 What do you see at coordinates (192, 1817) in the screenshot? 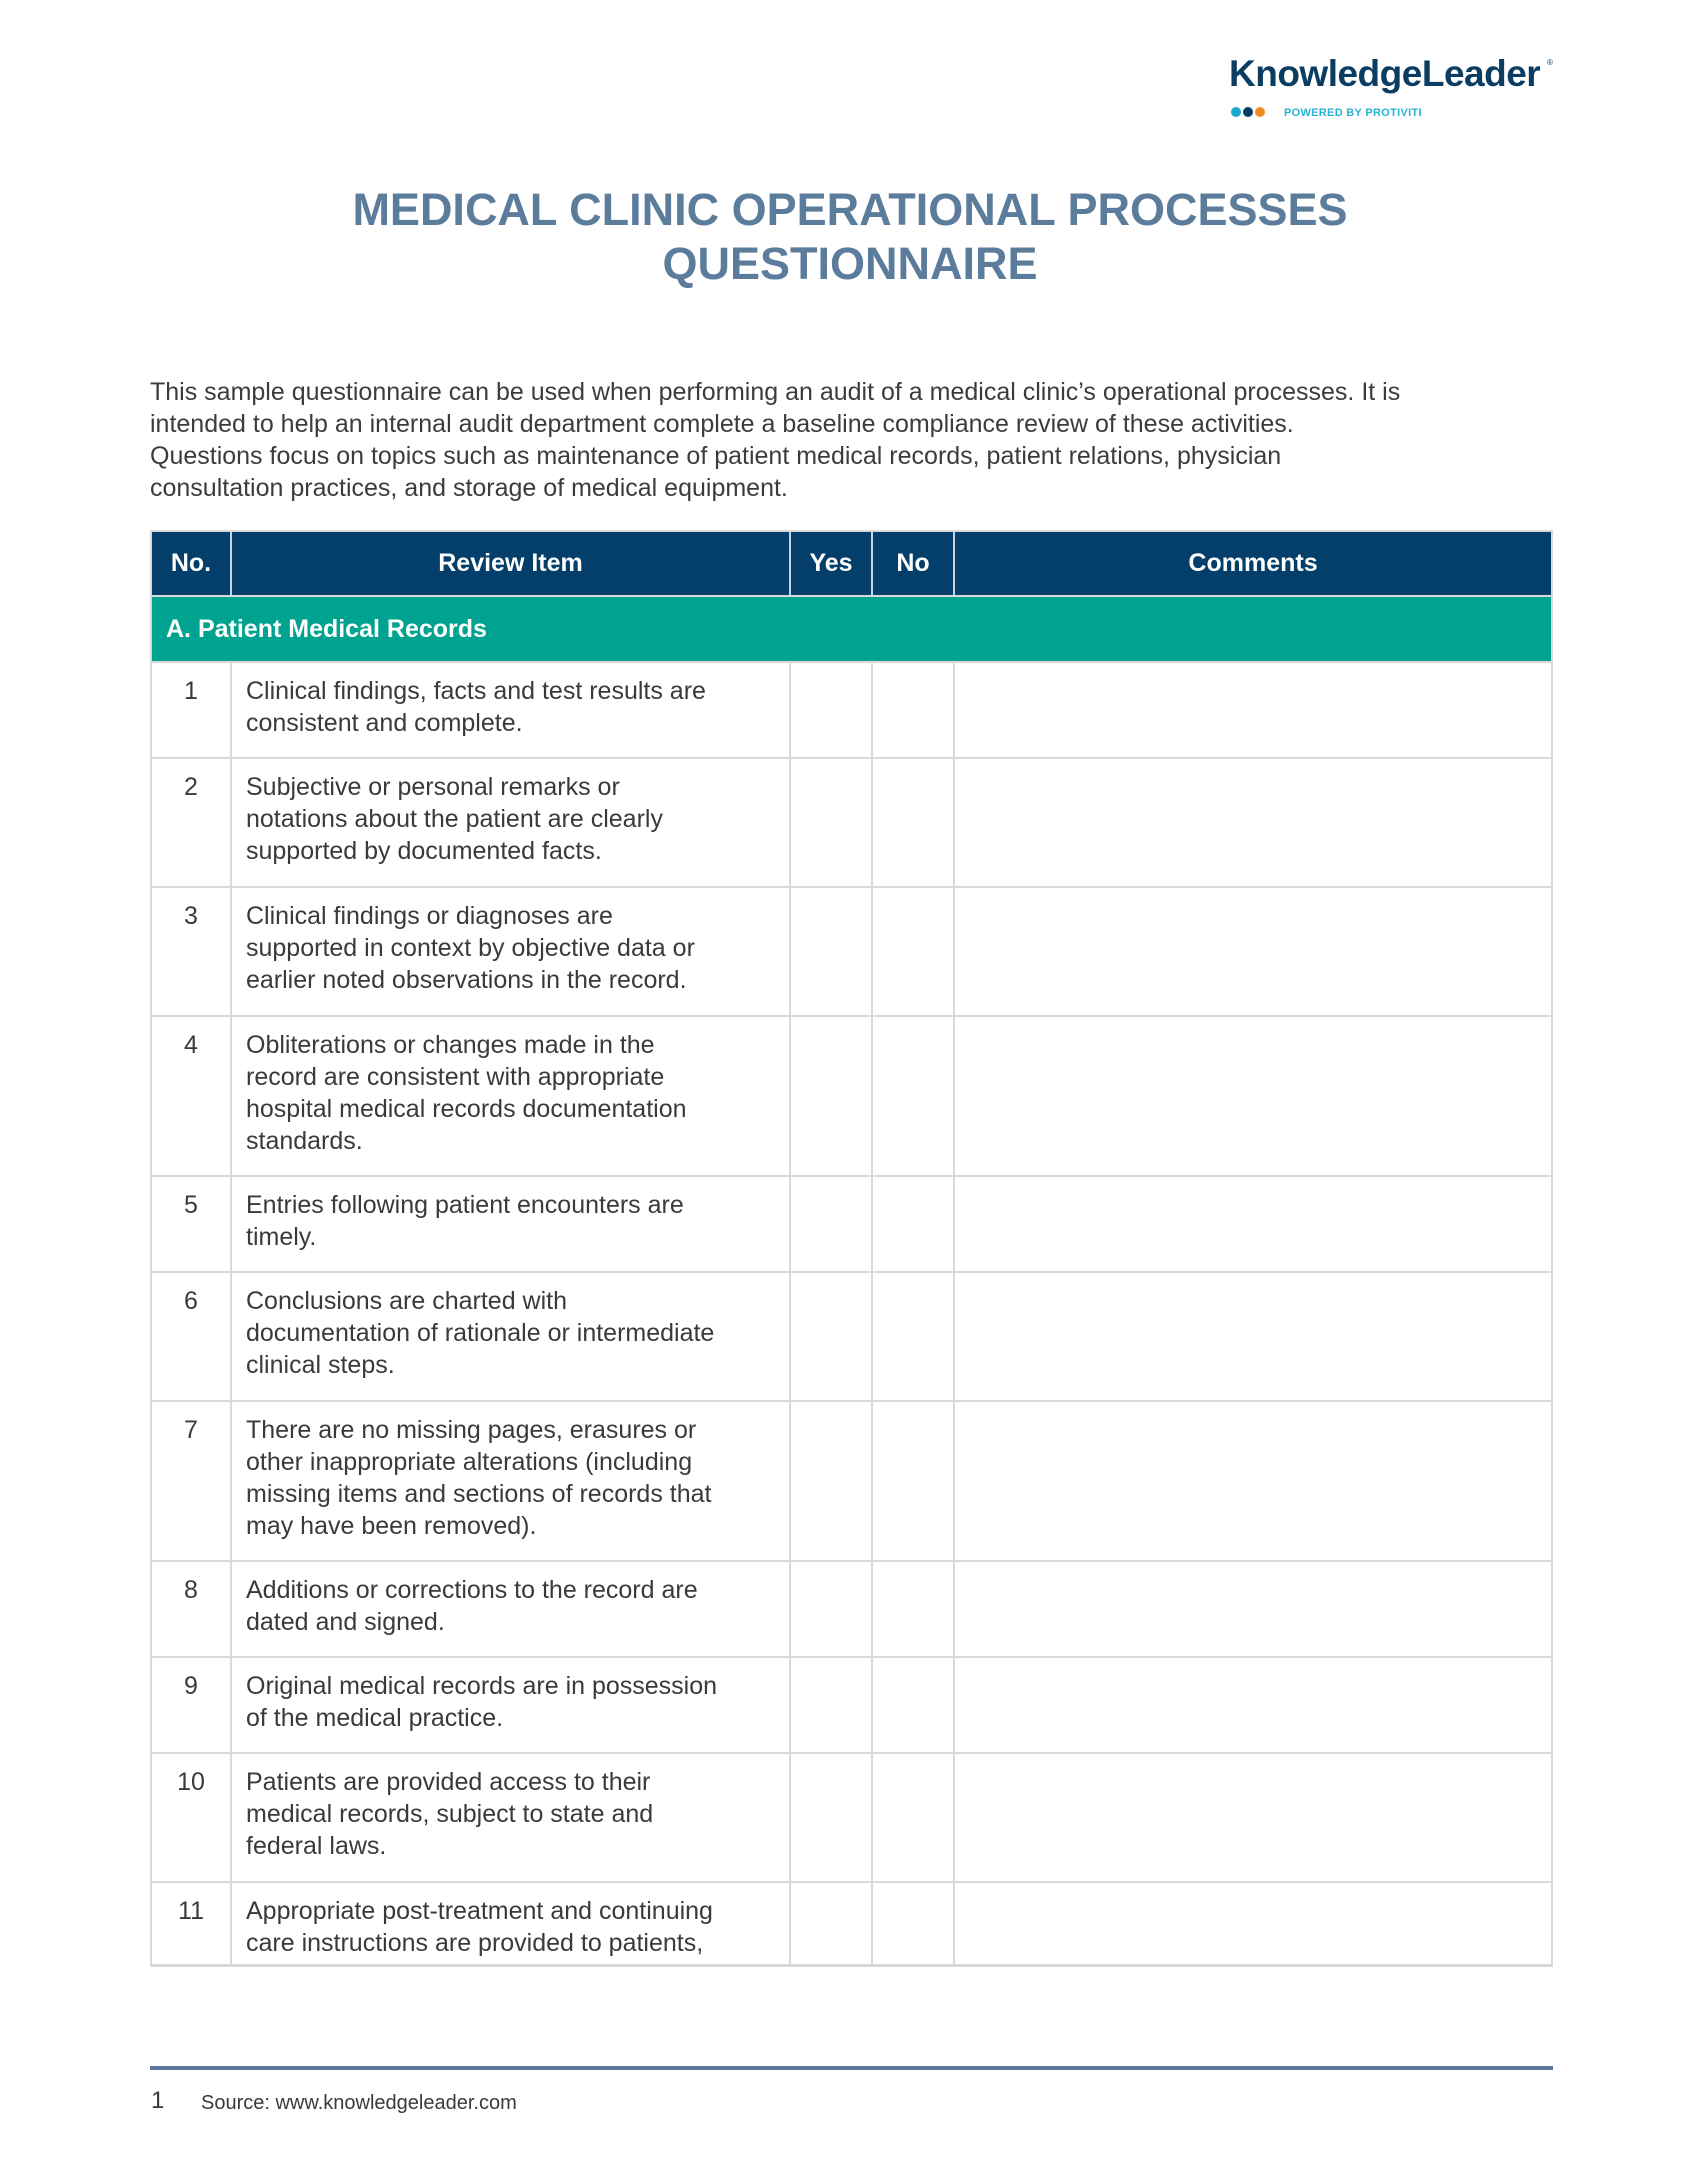
I see `item-number: 10` at bounding box center [192, 1817].